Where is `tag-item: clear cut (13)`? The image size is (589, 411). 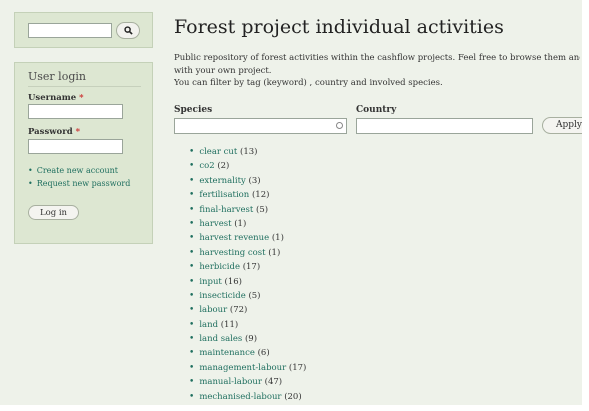 tag-item: clear cut (13) is located at coordinates (247, 152).